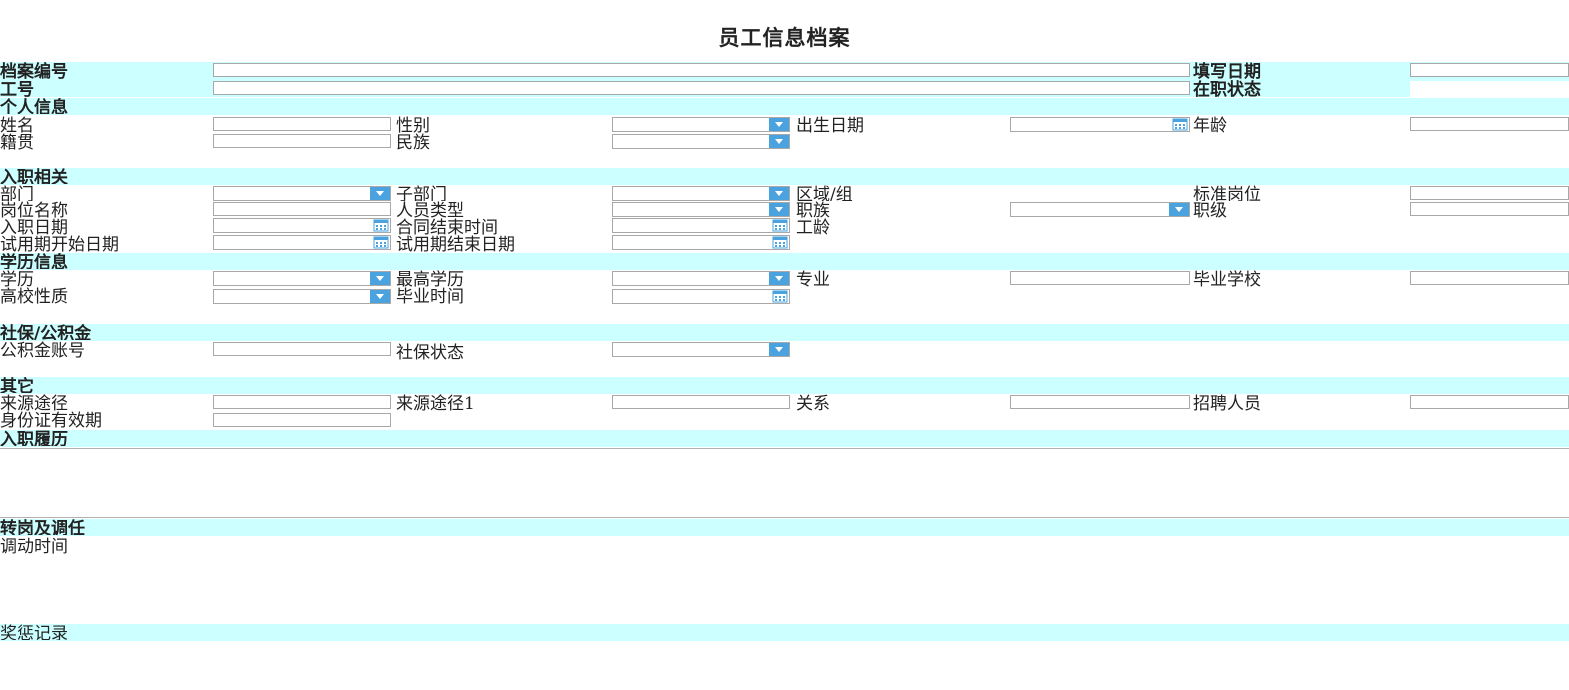 The image size is (1569, 690). Describe the element at coordinates (784, 37) in the screenshot. I see `page-title: 员工信息档案` at that location.